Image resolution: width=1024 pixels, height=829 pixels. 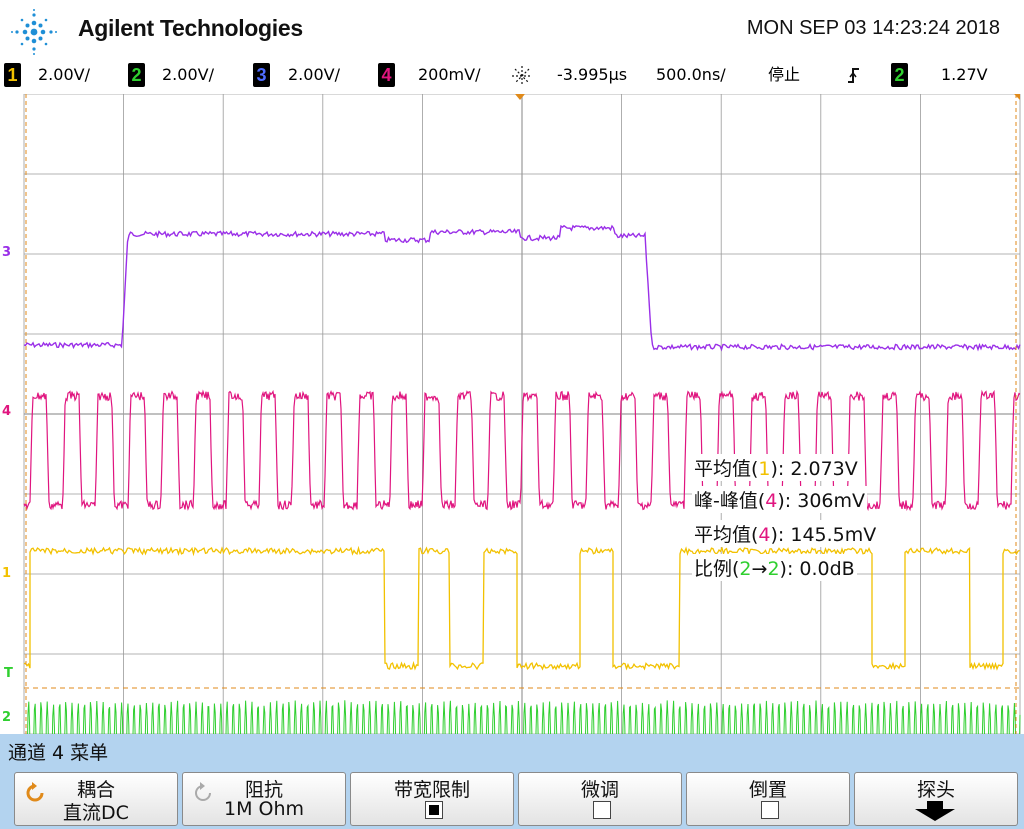 I want to click on softkey-menu: 通道 4 菜单 耦合 直流DC 阻抗 1M Ohm 带宽限制 微调 倒置 探头, so click(x=512, y=781).